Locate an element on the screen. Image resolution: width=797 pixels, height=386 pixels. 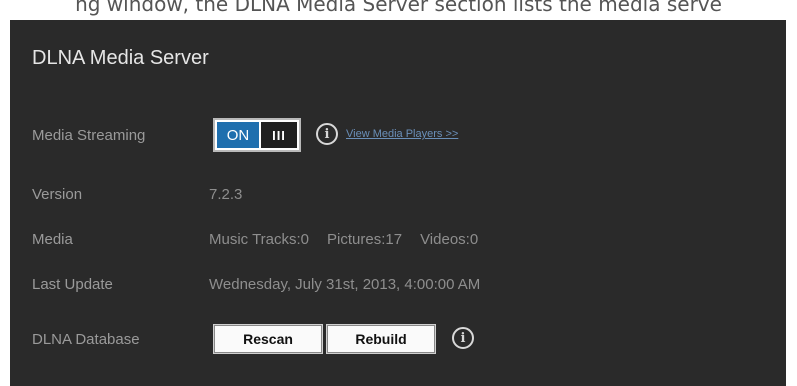
media-streaming-label: Media Streaming is located at coordinates (89, 135).